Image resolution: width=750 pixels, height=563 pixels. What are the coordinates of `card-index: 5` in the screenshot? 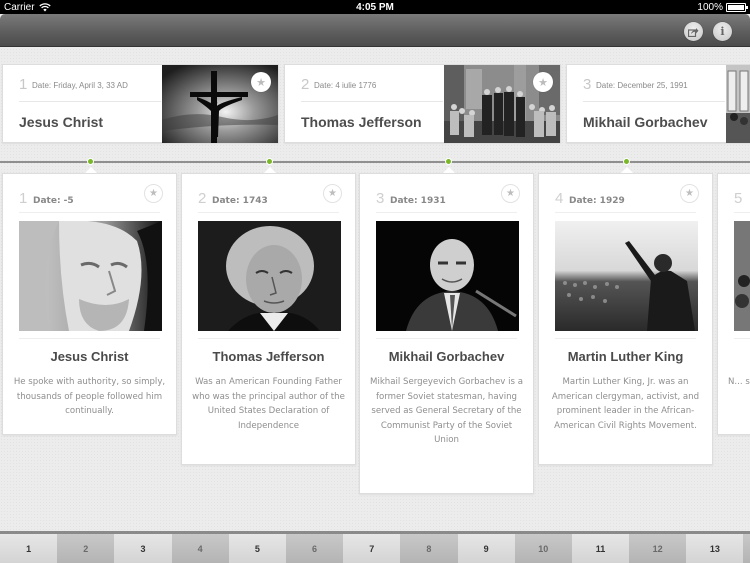 It's located at (738, 198).